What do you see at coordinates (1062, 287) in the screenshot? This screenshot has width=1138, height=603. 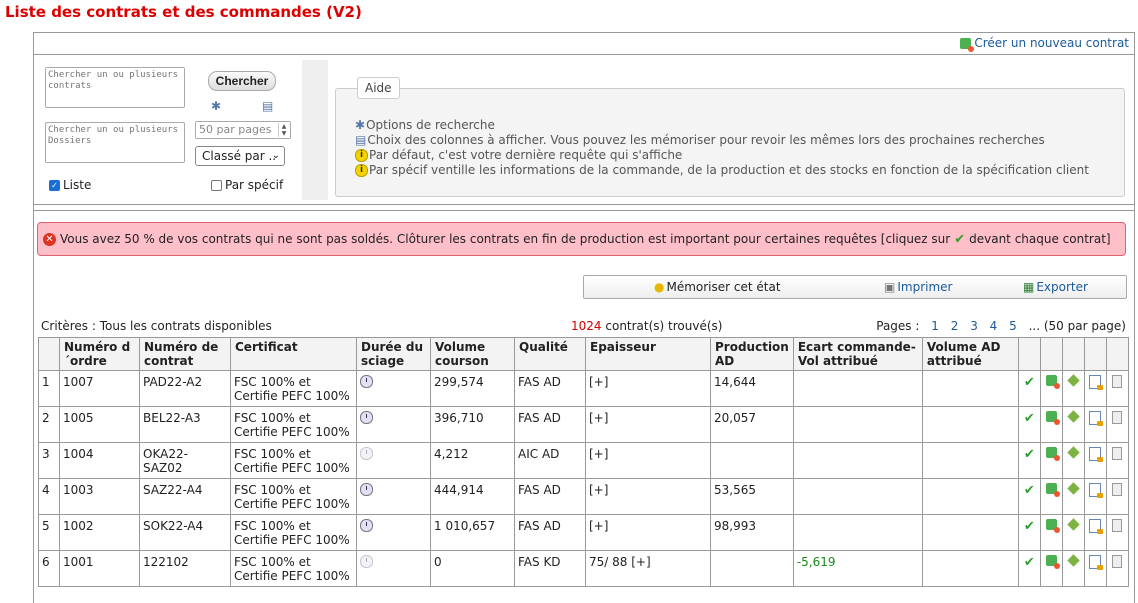 I see `export-label: Exporter` at bounding box center [1062, 287].